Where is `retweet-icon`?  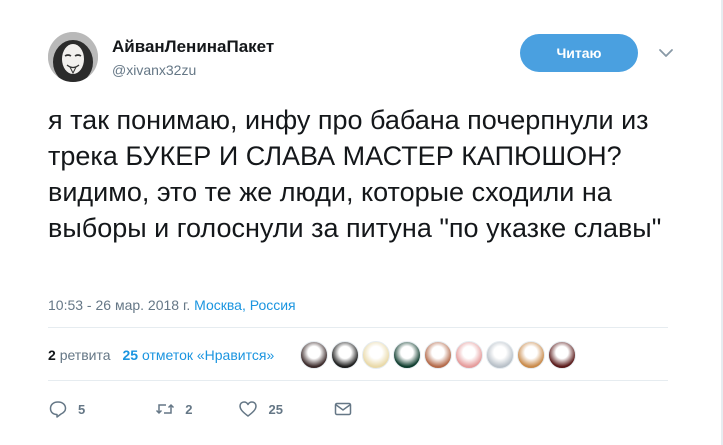
retweet-icon is located at coordinates (165, 409).